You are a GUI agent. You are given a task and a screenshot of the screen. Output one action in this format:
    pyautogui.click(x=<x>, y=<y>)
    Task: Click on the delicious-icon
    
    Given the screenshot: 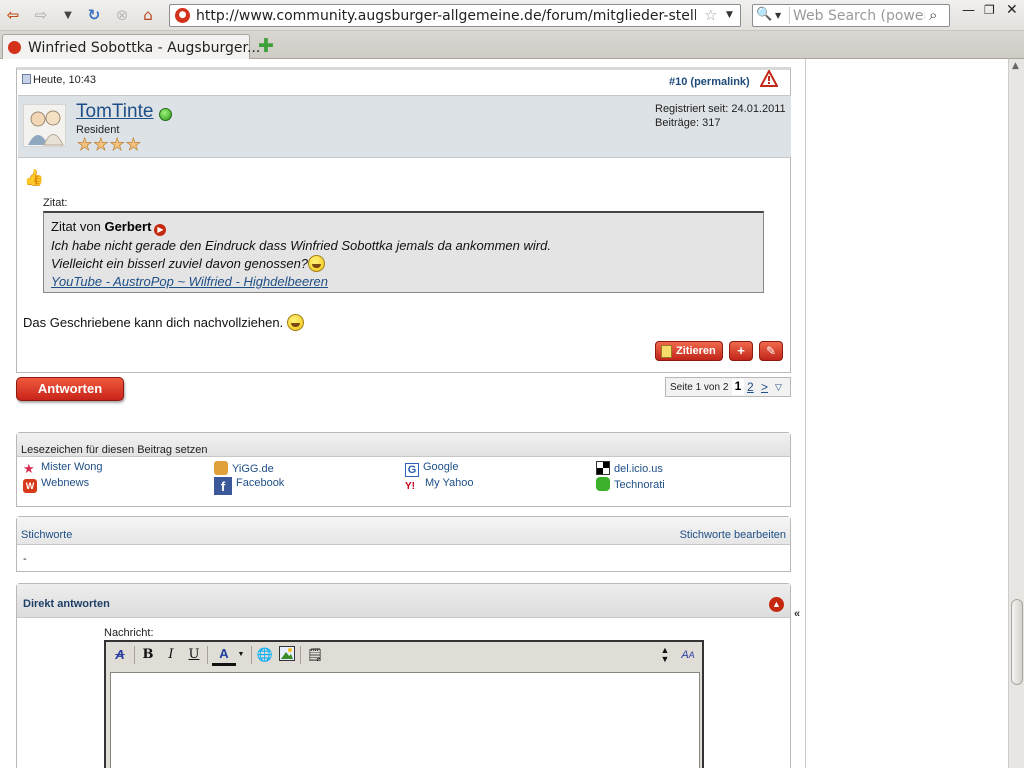 What is the action you would take?
    pyautogui.click(x=603, y=468)
    